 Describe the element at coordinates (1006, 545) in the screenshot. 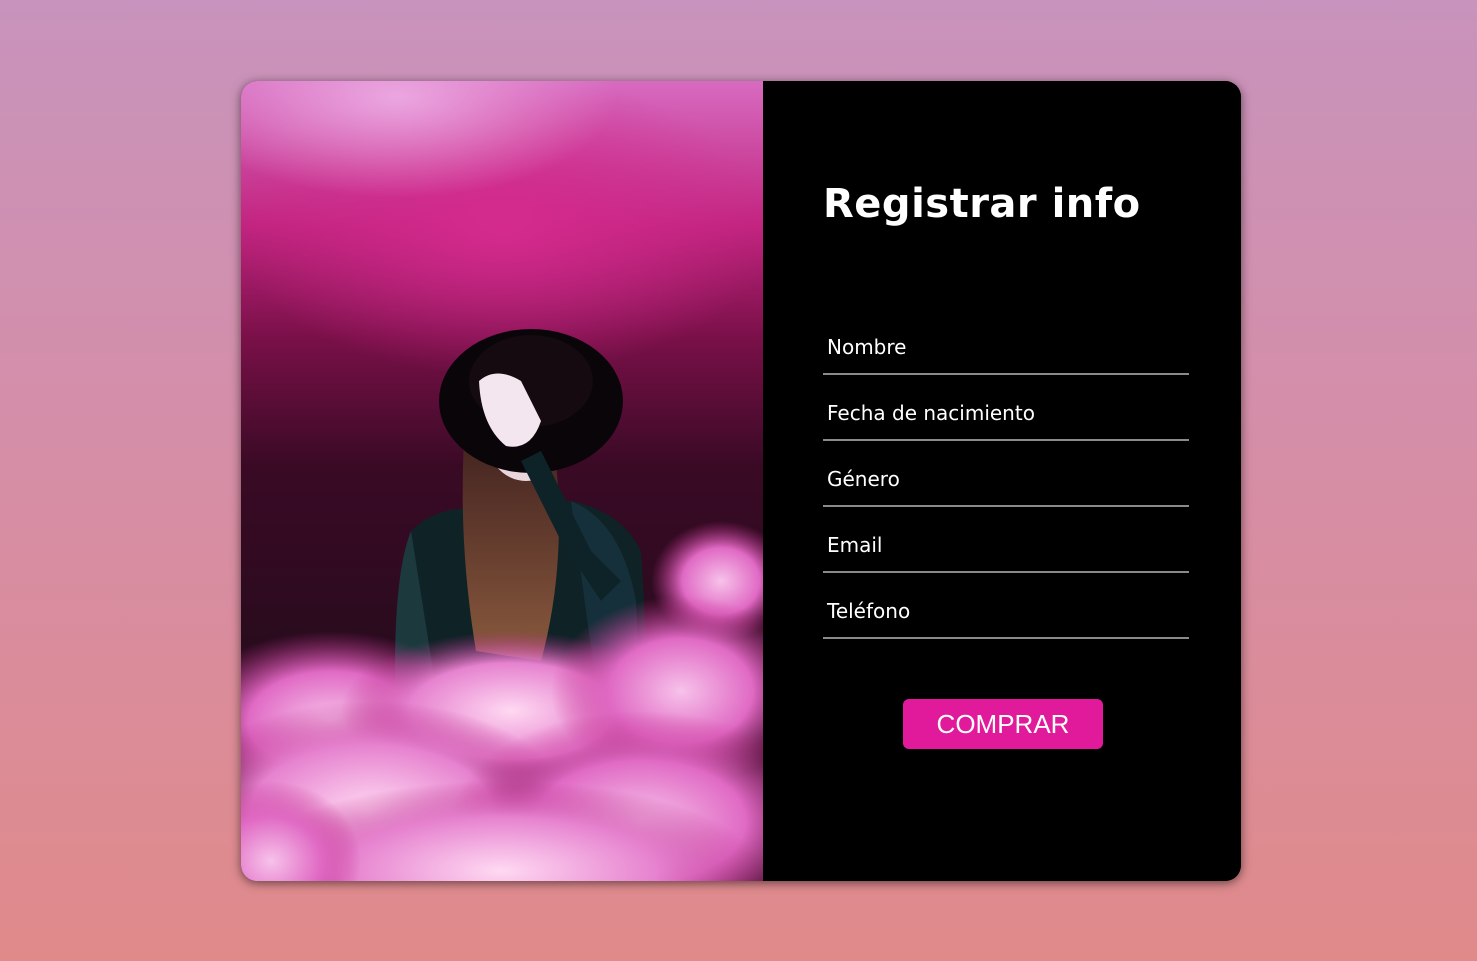

I see `email-input` at that location.